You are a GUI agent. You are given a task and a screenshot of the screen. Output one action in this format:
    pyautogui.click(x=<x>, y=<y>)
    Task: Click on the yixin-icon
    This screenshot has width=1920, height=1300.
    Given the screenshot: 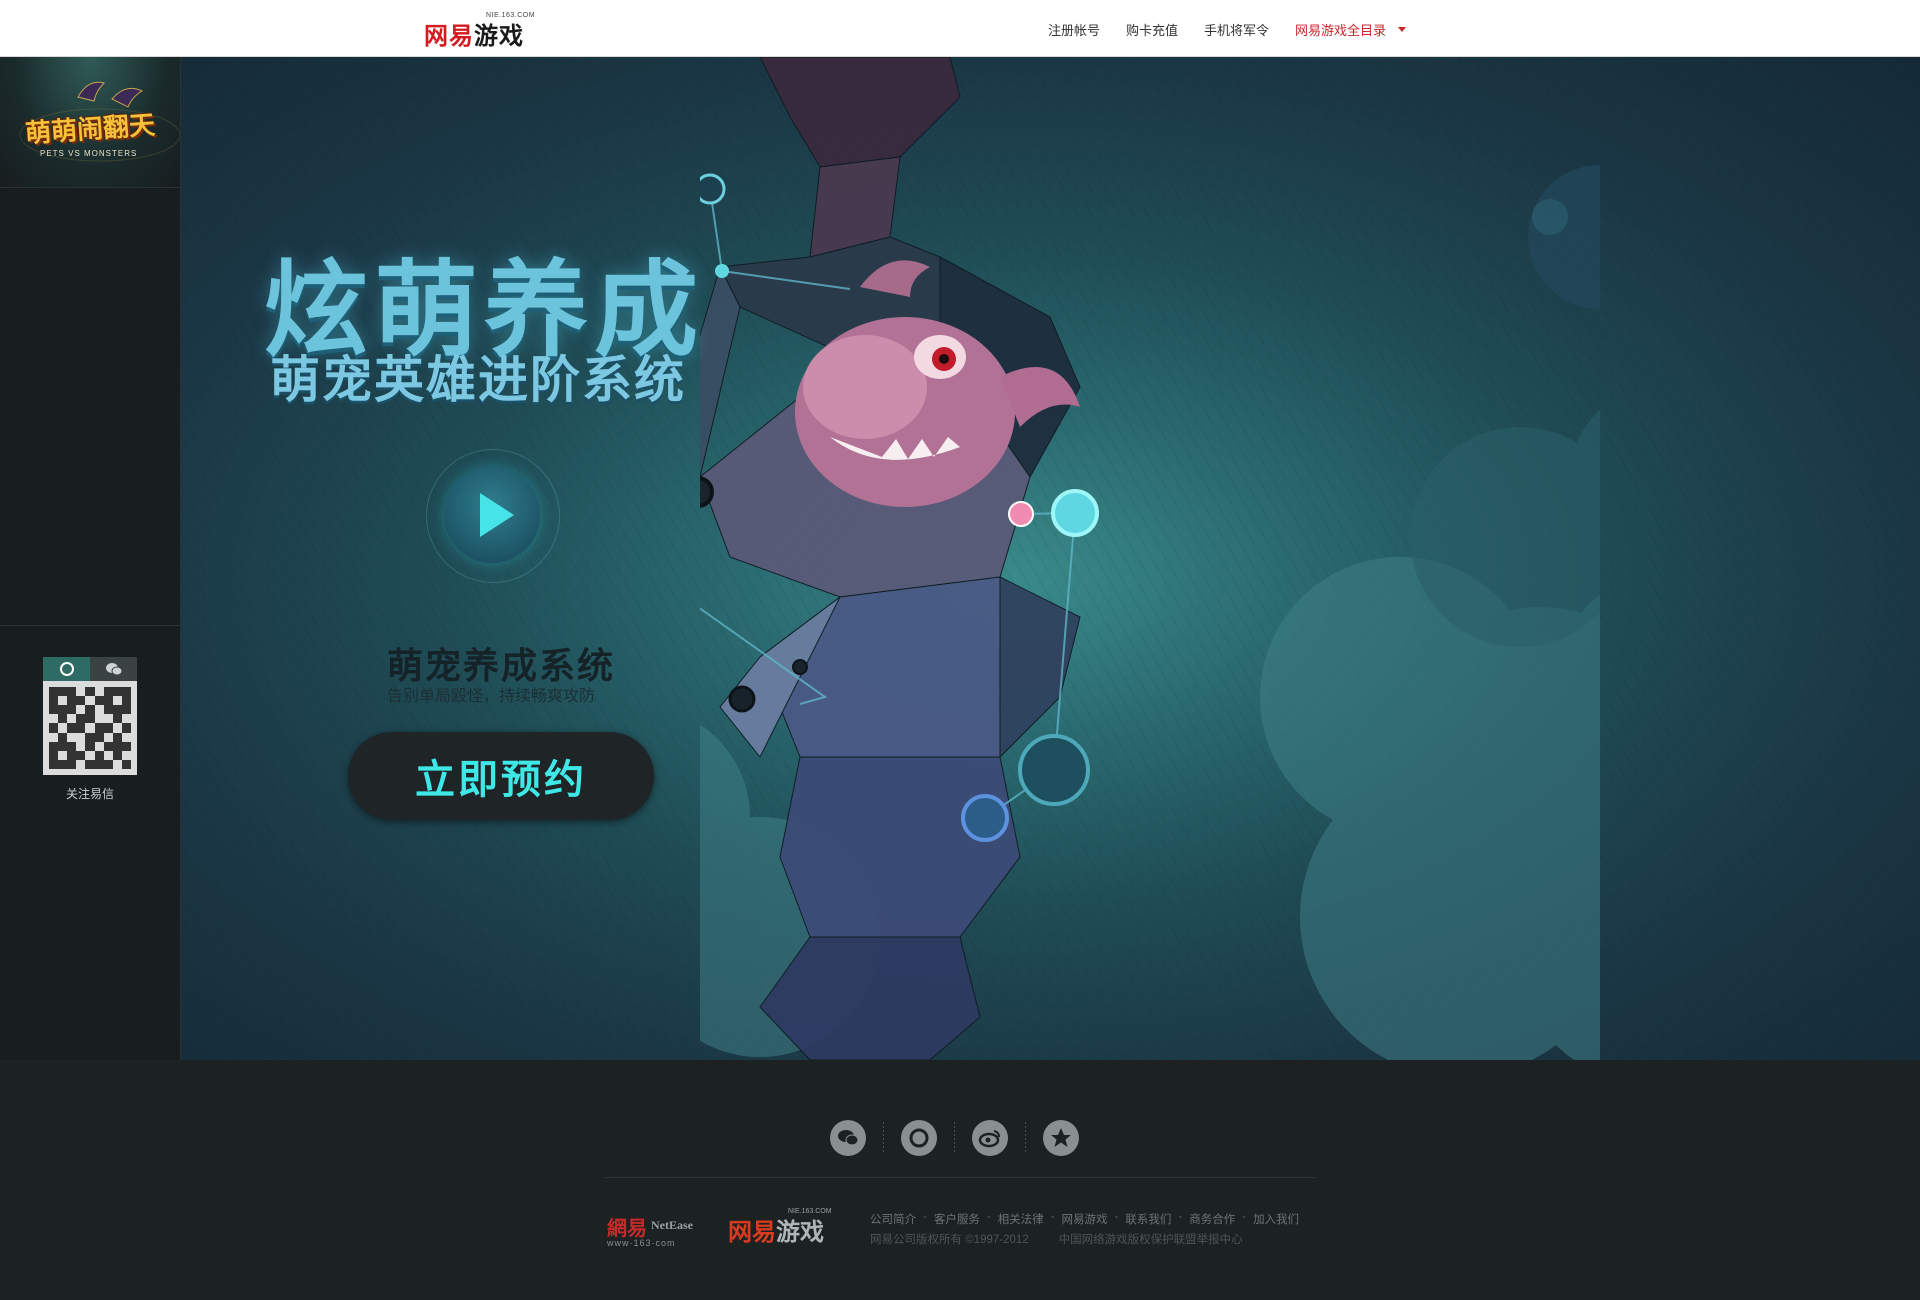 What is the action you would take?
    pyautogui.click(x=1061, y=1137)
    